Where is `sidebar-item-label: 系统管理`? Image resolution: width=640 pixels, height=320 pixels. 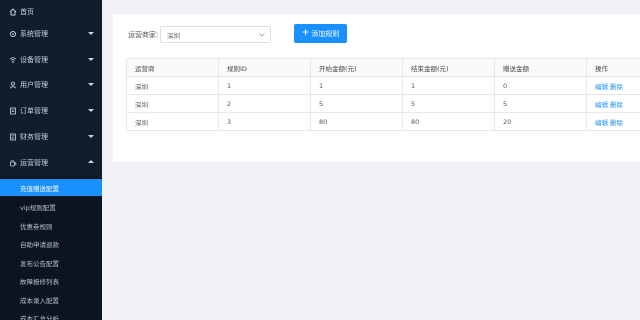 sidebar-item-label: 系统管理 is located at coordinates (34, 34).